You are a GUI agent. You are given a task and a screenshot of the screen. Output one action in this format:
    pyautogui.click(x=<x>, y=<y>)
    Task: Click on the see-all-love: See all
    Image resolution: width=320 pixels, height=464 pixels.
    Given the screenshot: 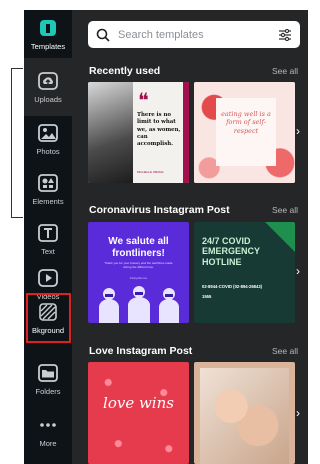 What is the action you would take?
    pyautogui.click(x=285, y=351)
    